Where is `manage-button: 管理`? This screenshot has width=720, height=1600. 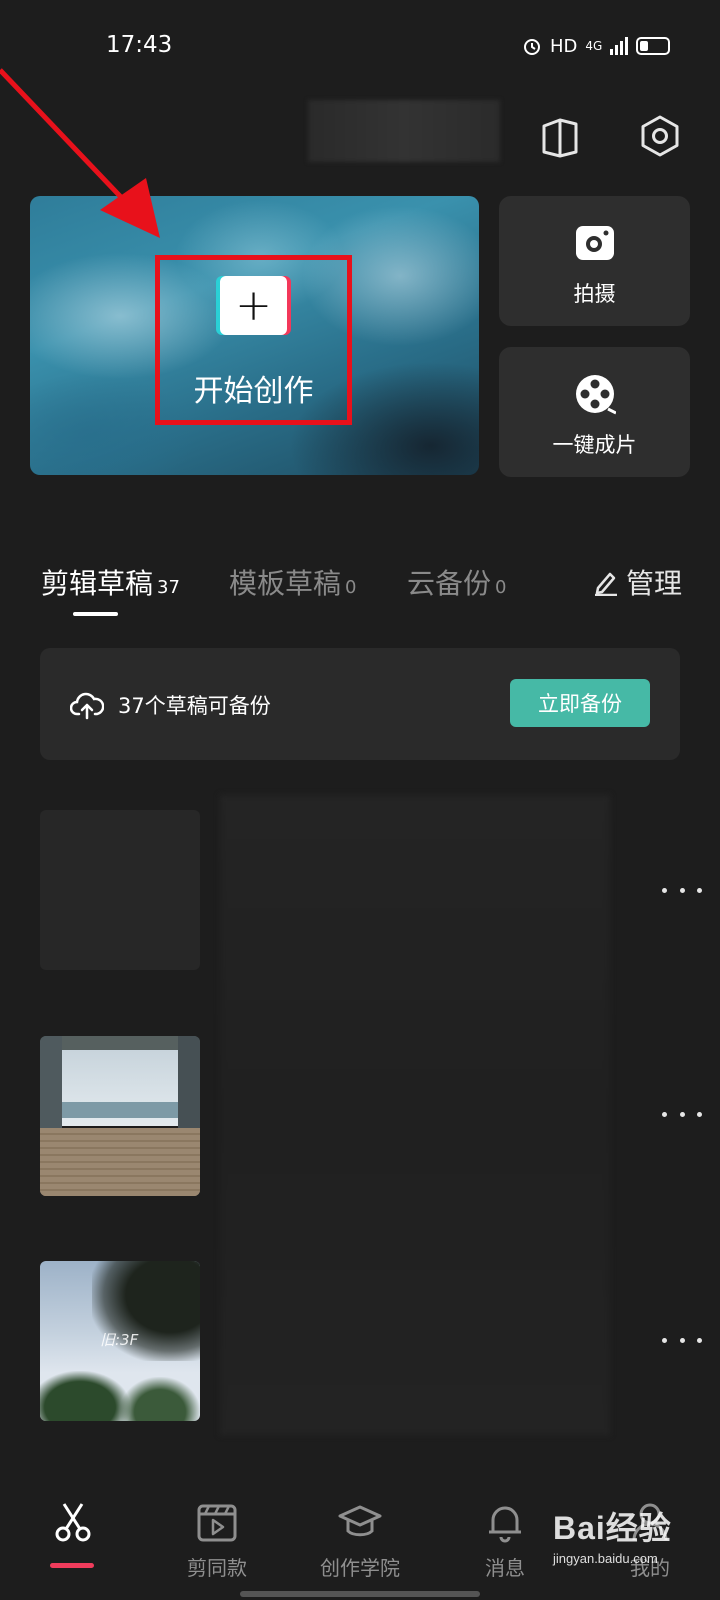
manage-button: 管理 is located at coordinates (637, 582).